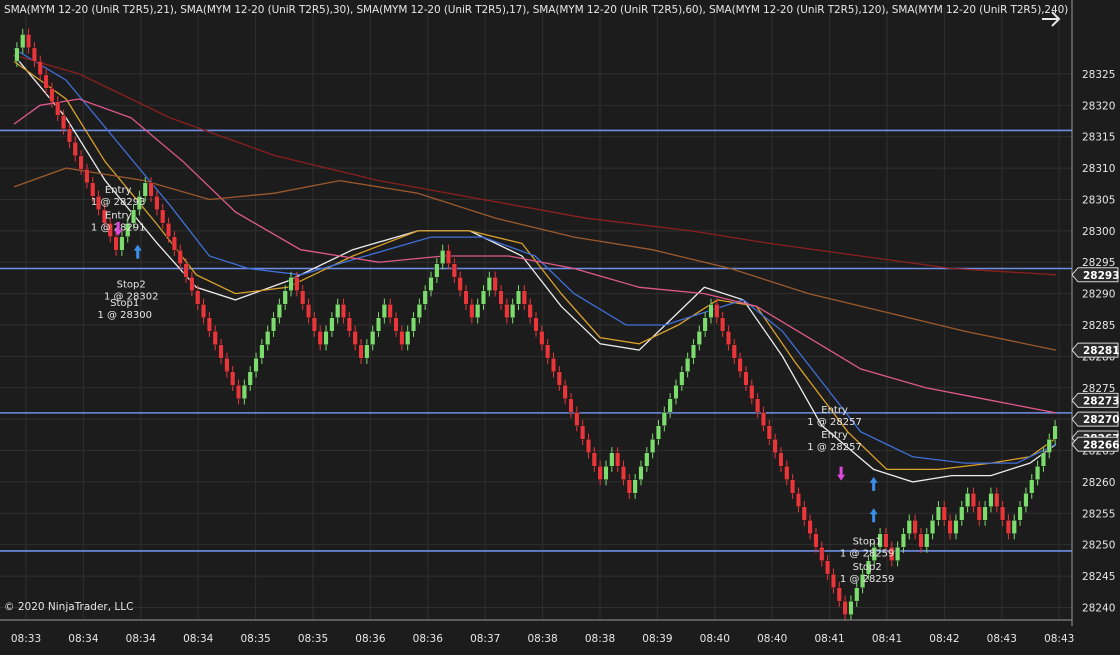  Describe the element at coordinates (1051, 19) in the screenshot. I see `arrow-right-icon` at that location.